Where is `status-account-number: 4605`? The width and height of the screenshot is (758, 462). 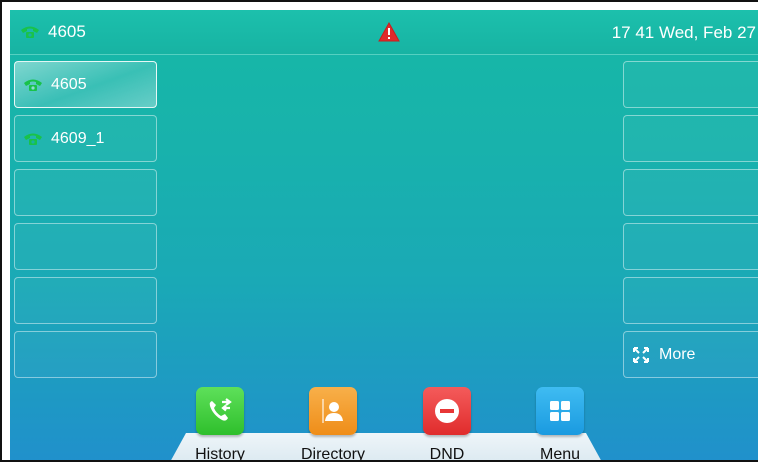 status-account-number: 4605 is located at coordinates (67, 31).